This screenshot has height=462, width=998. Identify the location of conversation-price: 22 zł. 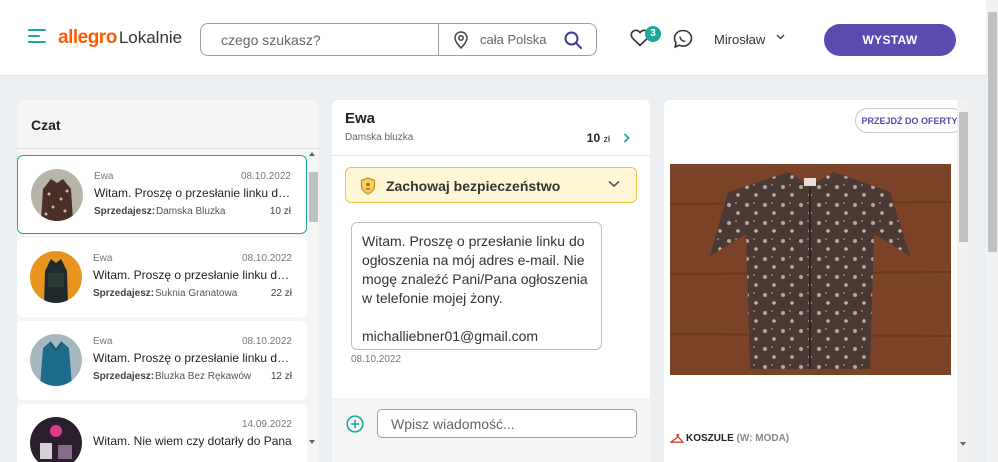
(281, 293).